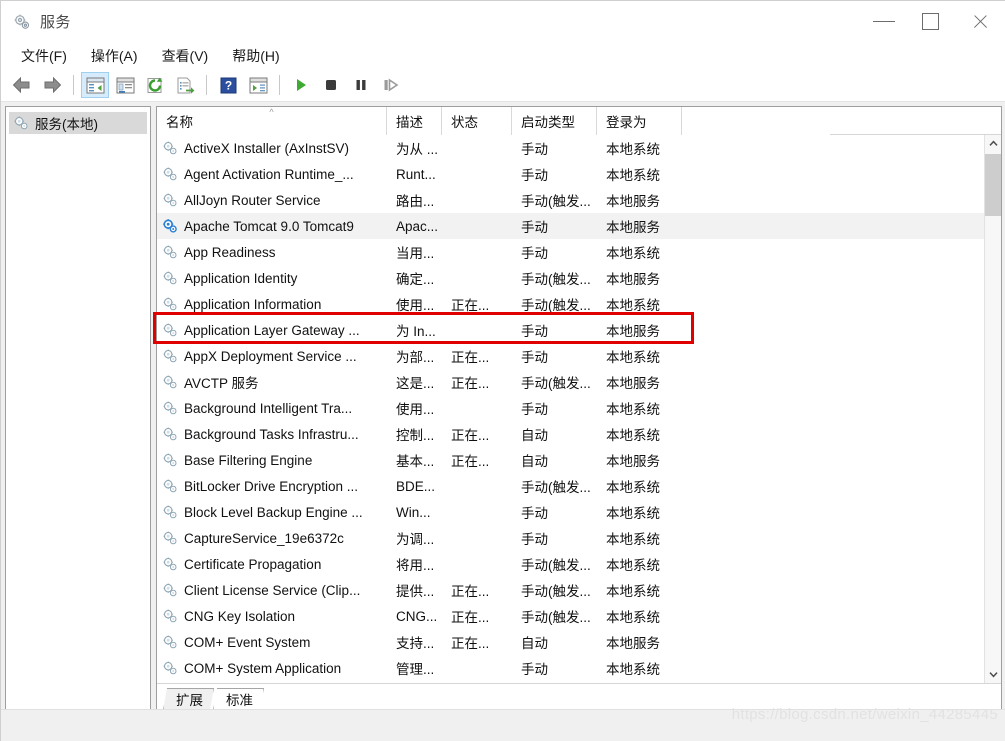  I want to click on maximize-button, so click(930, 21).